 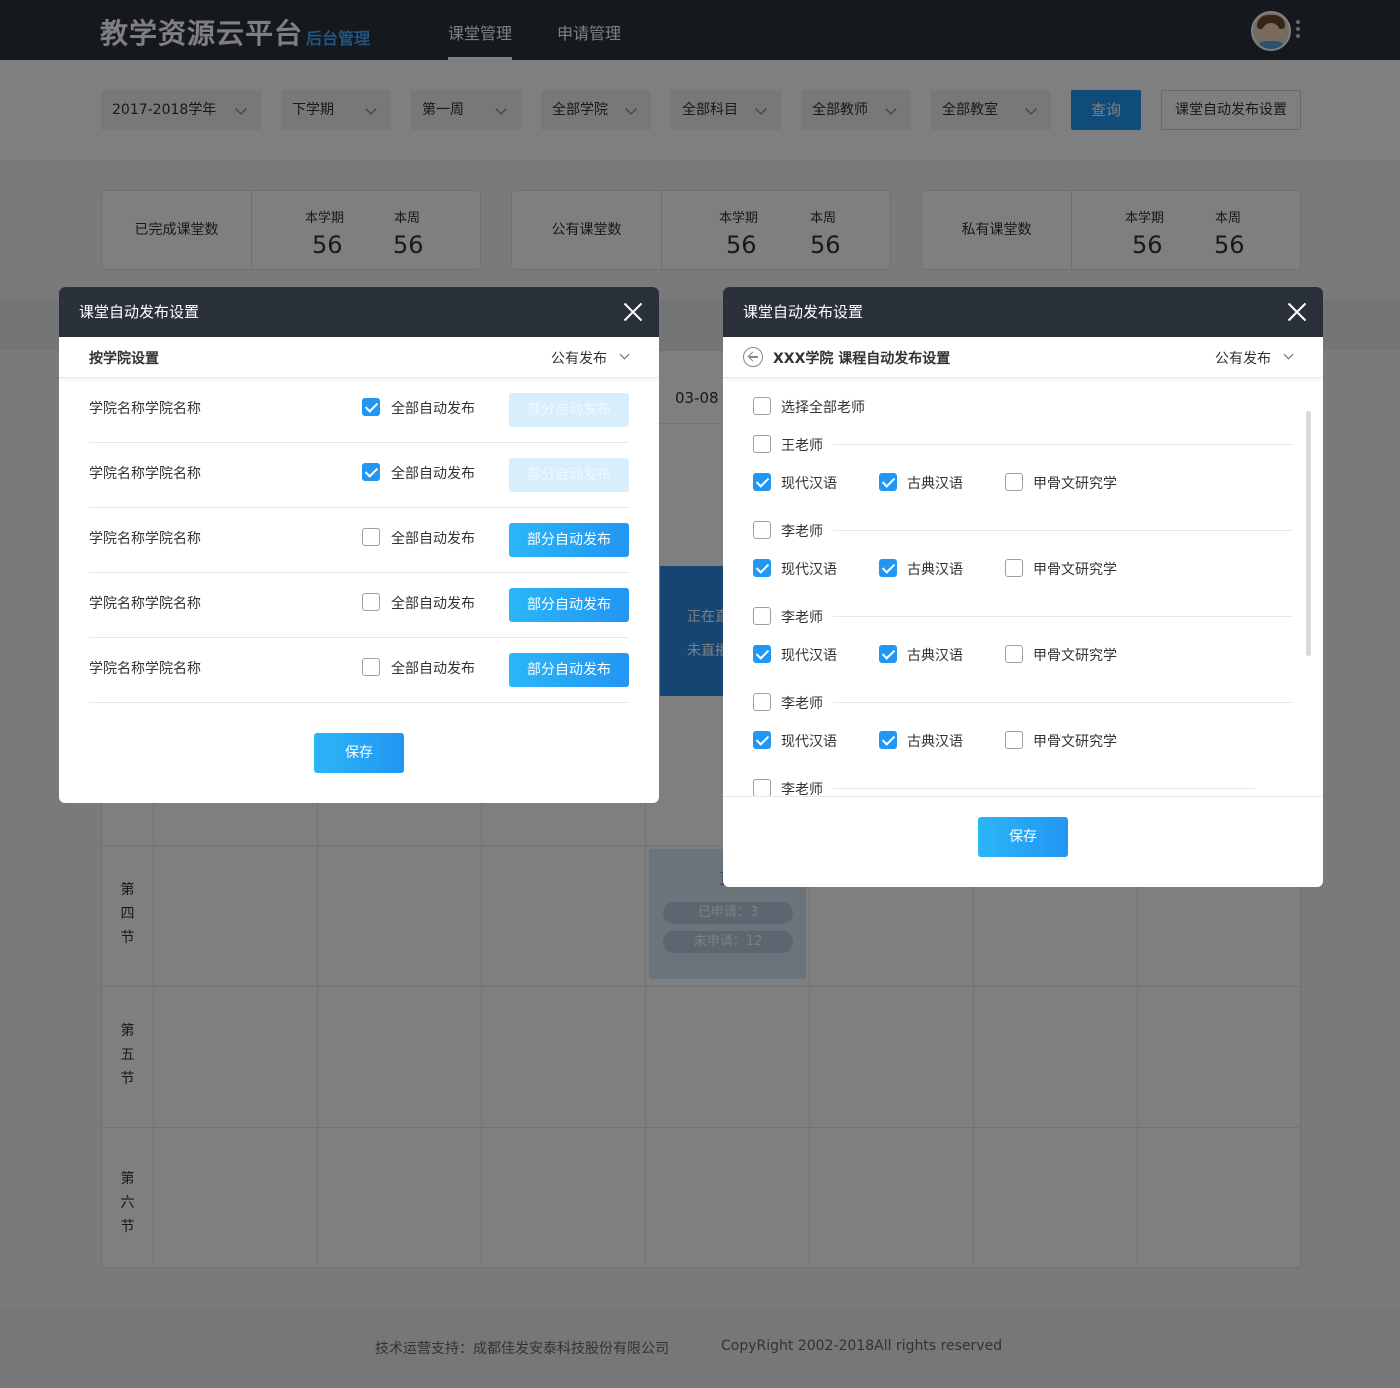 What do you see at coordinates (124, 359) in the screenshot?
I see `modal-subtitle: 按学院设置` at bounding box center [124, 359].